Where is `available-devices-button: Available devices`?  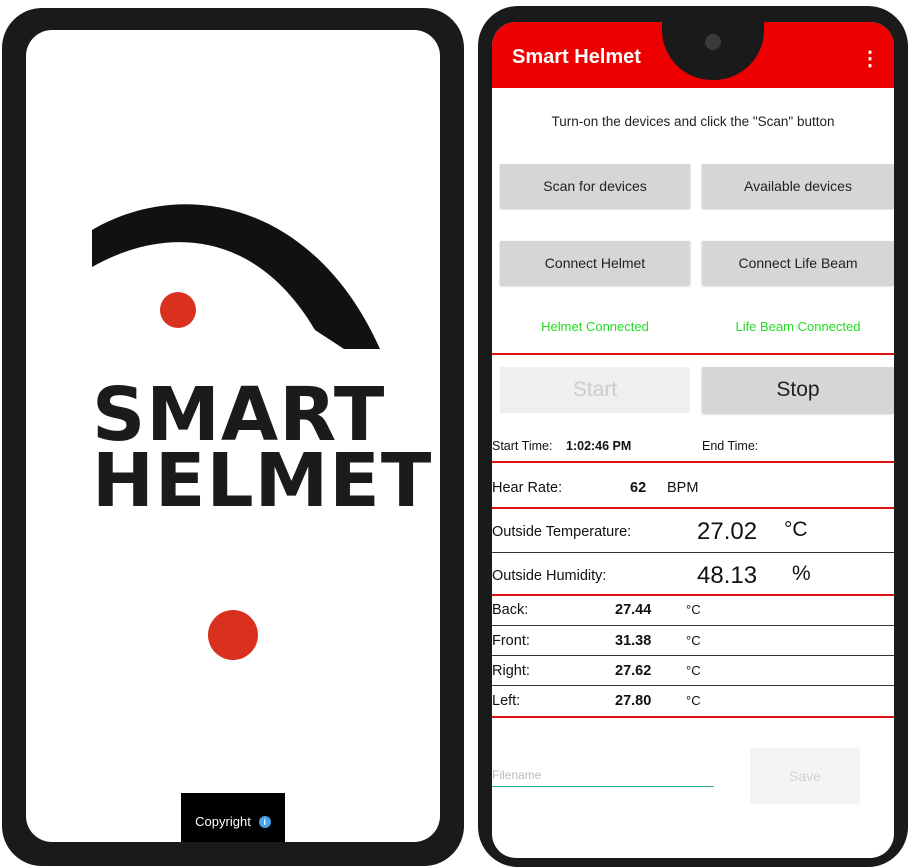 available-devices-button: Available devices is located at coordinates (798, 186).